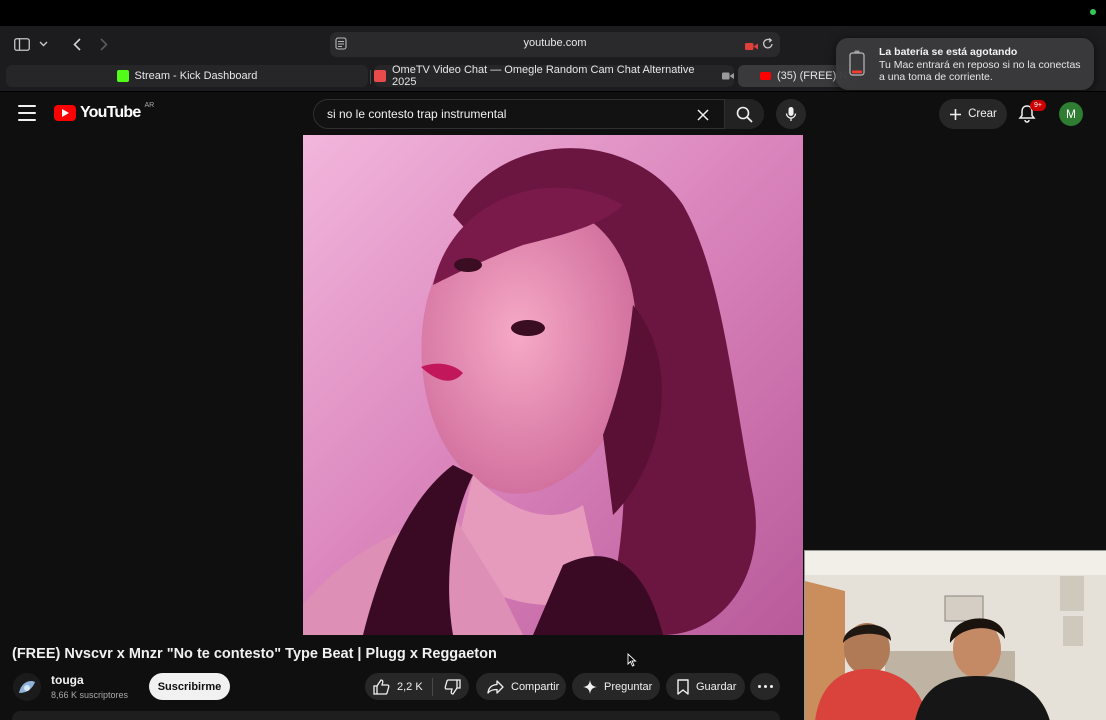 Image resolution: width=1106 pixels, height=720 pixels. What do you see at coordinates (416, 114) in the screenshot?
I see `search-input: si no le contesto trap instrumental` at bounding box center [416, 114].